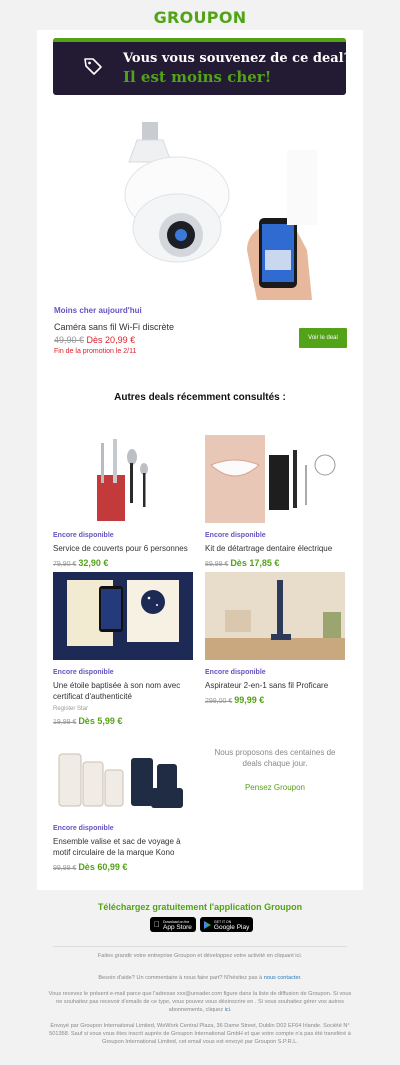 The width and height of the screenshot is (400, 1065). I want to click on background-panel, so click(302, 187).